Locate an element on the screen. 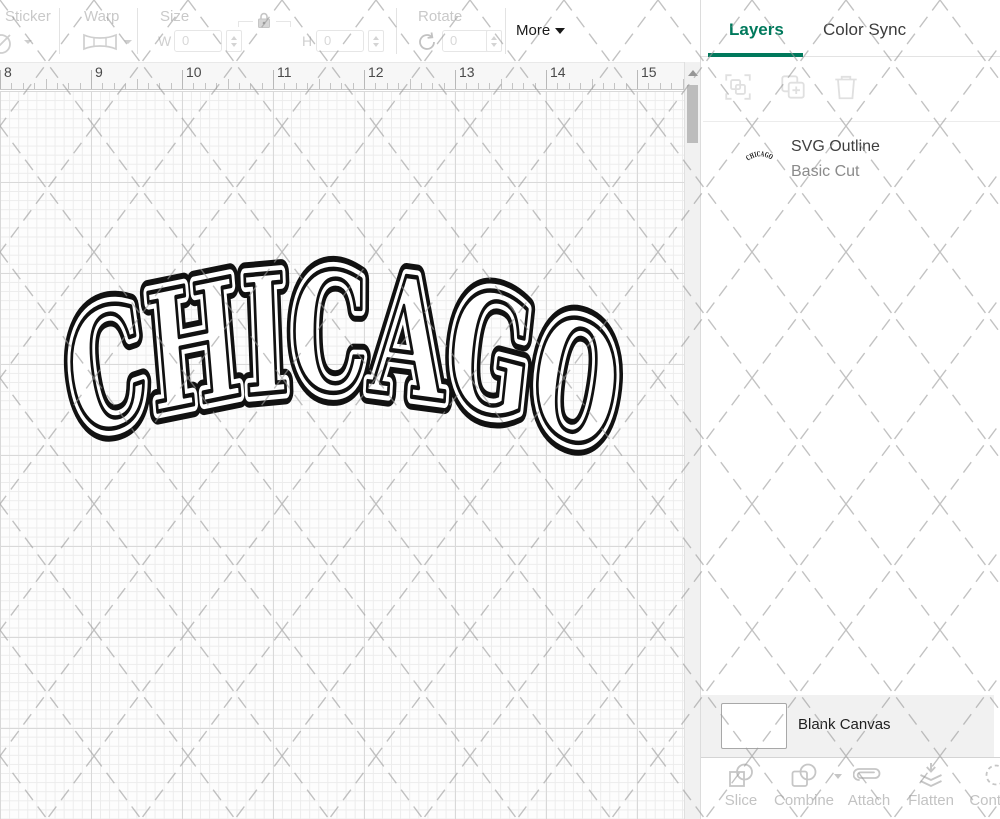 The height and width of the screenshot is (819, 1000). layer-tools-bar: Slice Combine Attach Flatten Cont is located at coordinates (850, 788).